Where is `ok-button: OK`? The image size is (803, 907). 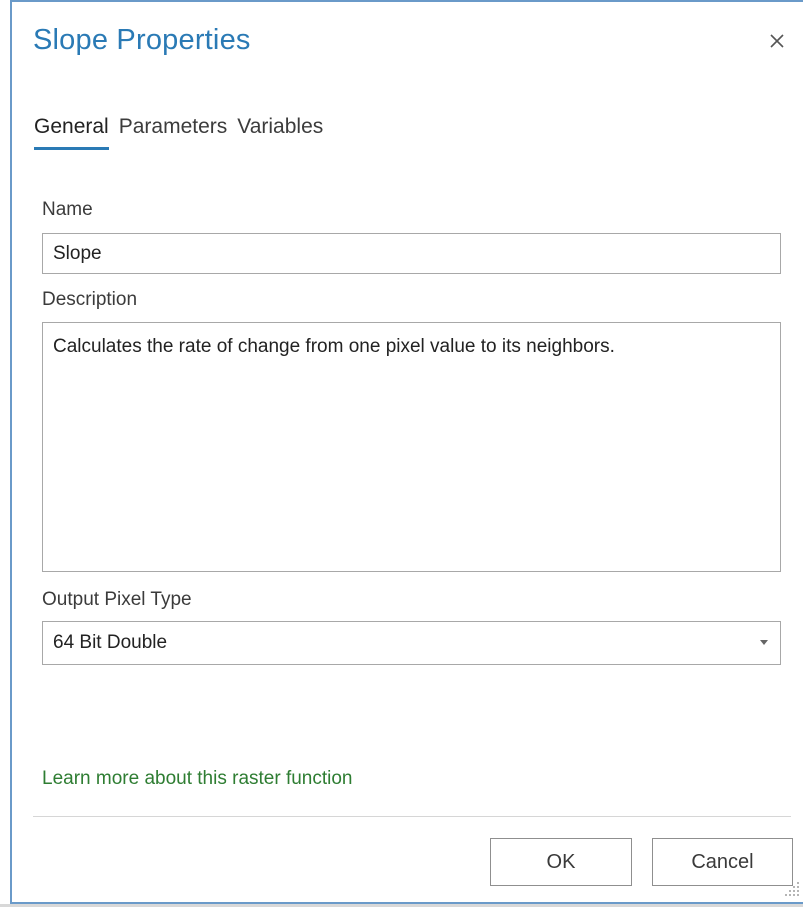 ok-button: OK is located at coordinates (561, 862).